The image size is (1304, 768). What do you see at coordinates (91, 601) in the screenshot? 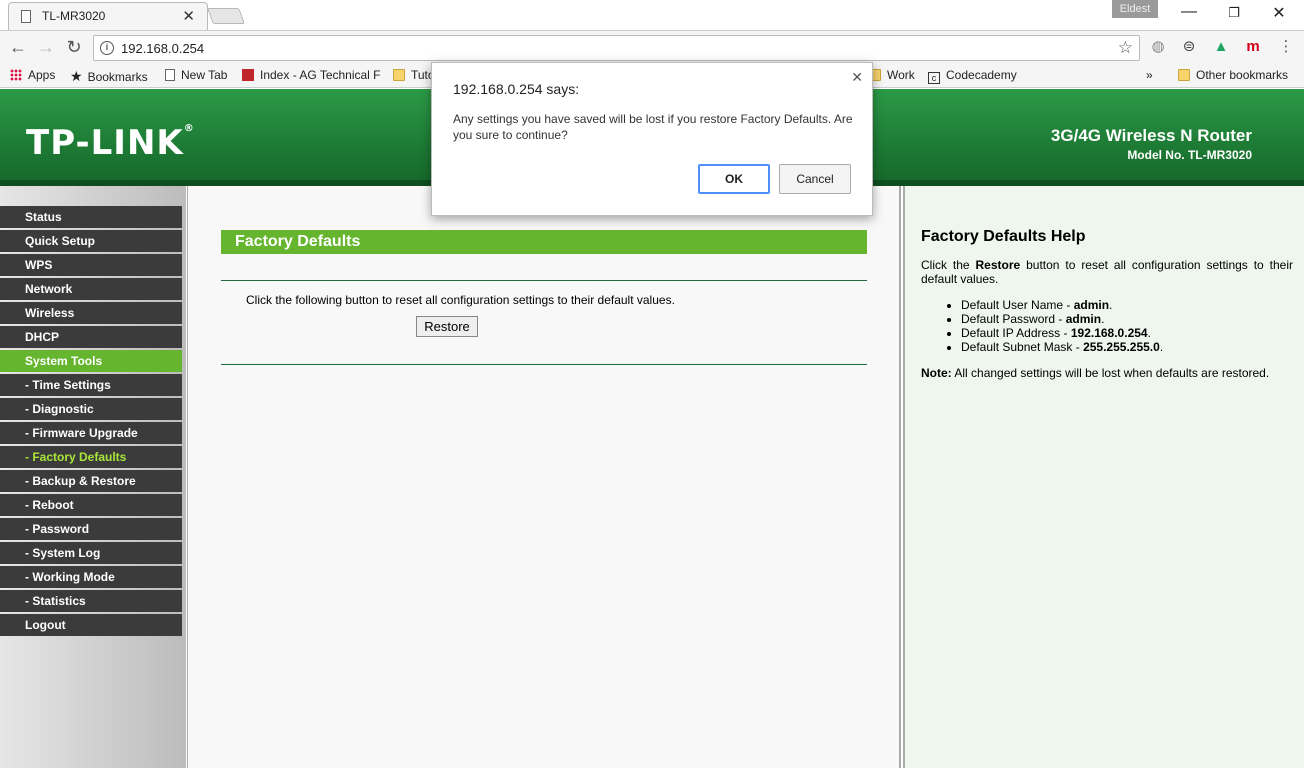
I see `sidebar-item-statistics: - Statistics` at bounding box center [91, 601].